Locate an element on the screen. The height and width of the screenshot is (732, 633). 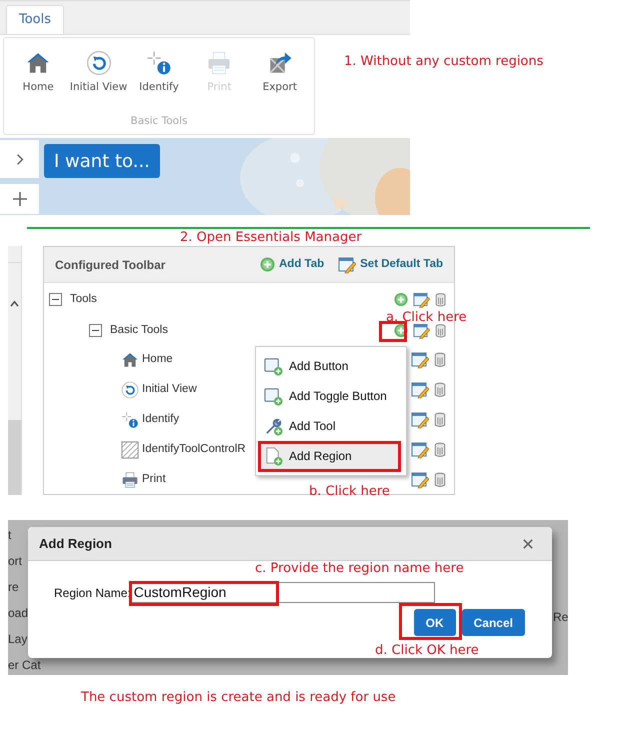
plus-icon is located at coordinates (20, 199).